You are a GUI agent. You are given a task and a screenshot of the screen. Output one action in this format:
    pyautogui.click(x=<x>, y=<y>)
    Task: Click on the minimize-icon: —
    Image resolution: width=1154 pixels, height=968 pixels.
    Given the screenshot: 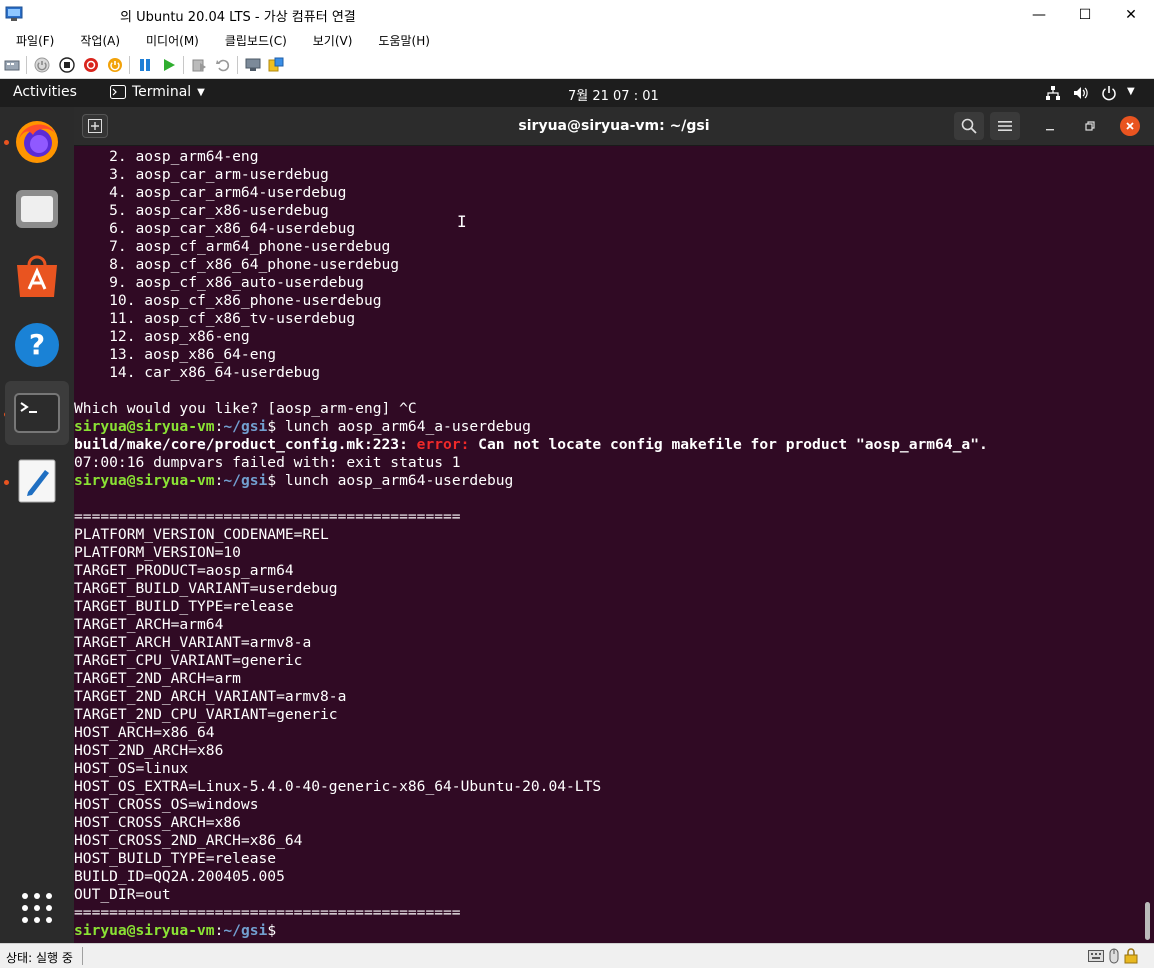 What is the action you would take?
    pyautogui.click(x=1039, y=14)
    